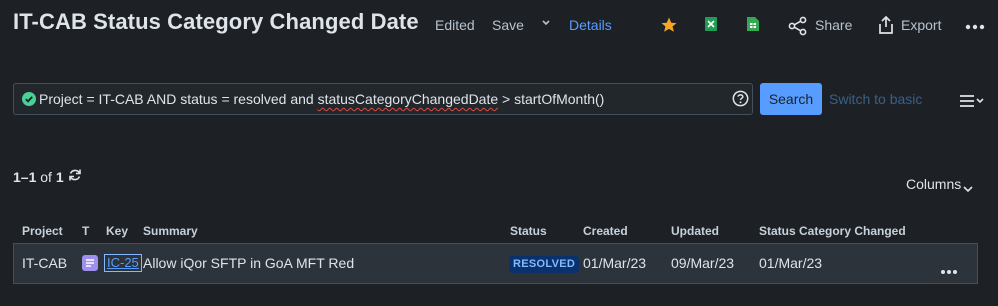  What do you see at coordinates (921, 25) in the screenshot?
I see `export-button: Export` at bounding box center [921, 25].